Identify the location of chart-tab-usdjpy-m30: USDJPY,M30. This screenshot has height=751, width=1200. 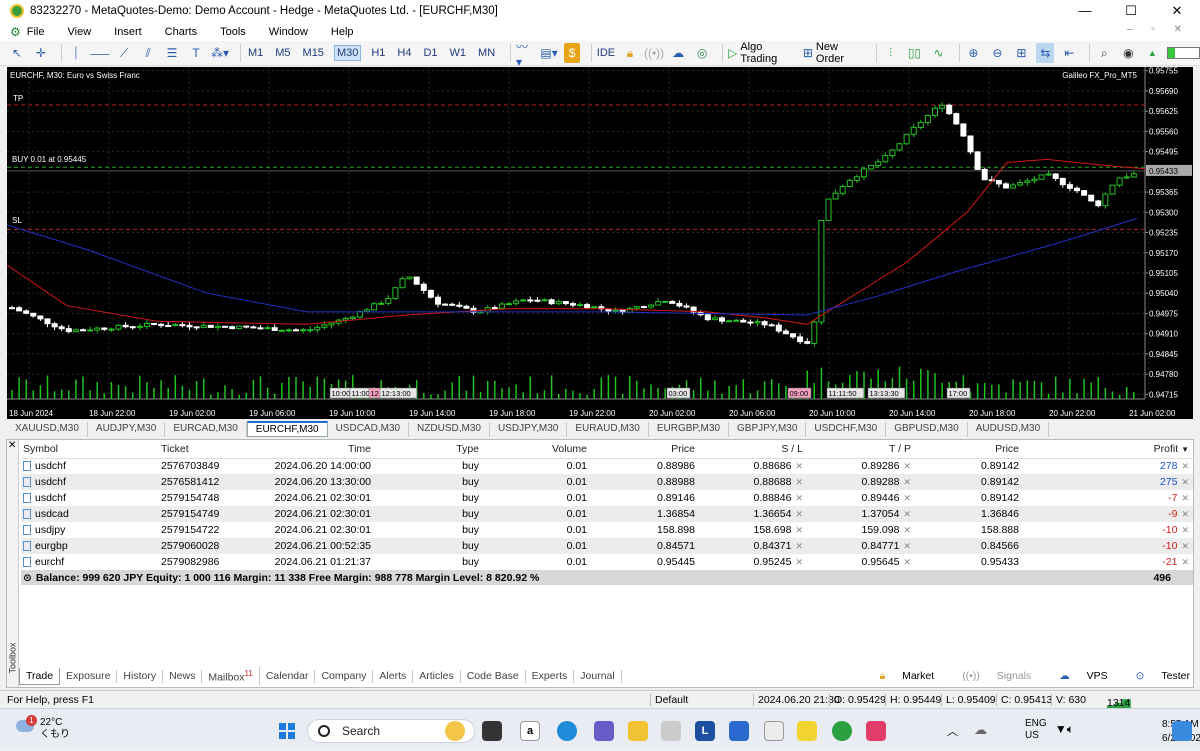
(529, 429).